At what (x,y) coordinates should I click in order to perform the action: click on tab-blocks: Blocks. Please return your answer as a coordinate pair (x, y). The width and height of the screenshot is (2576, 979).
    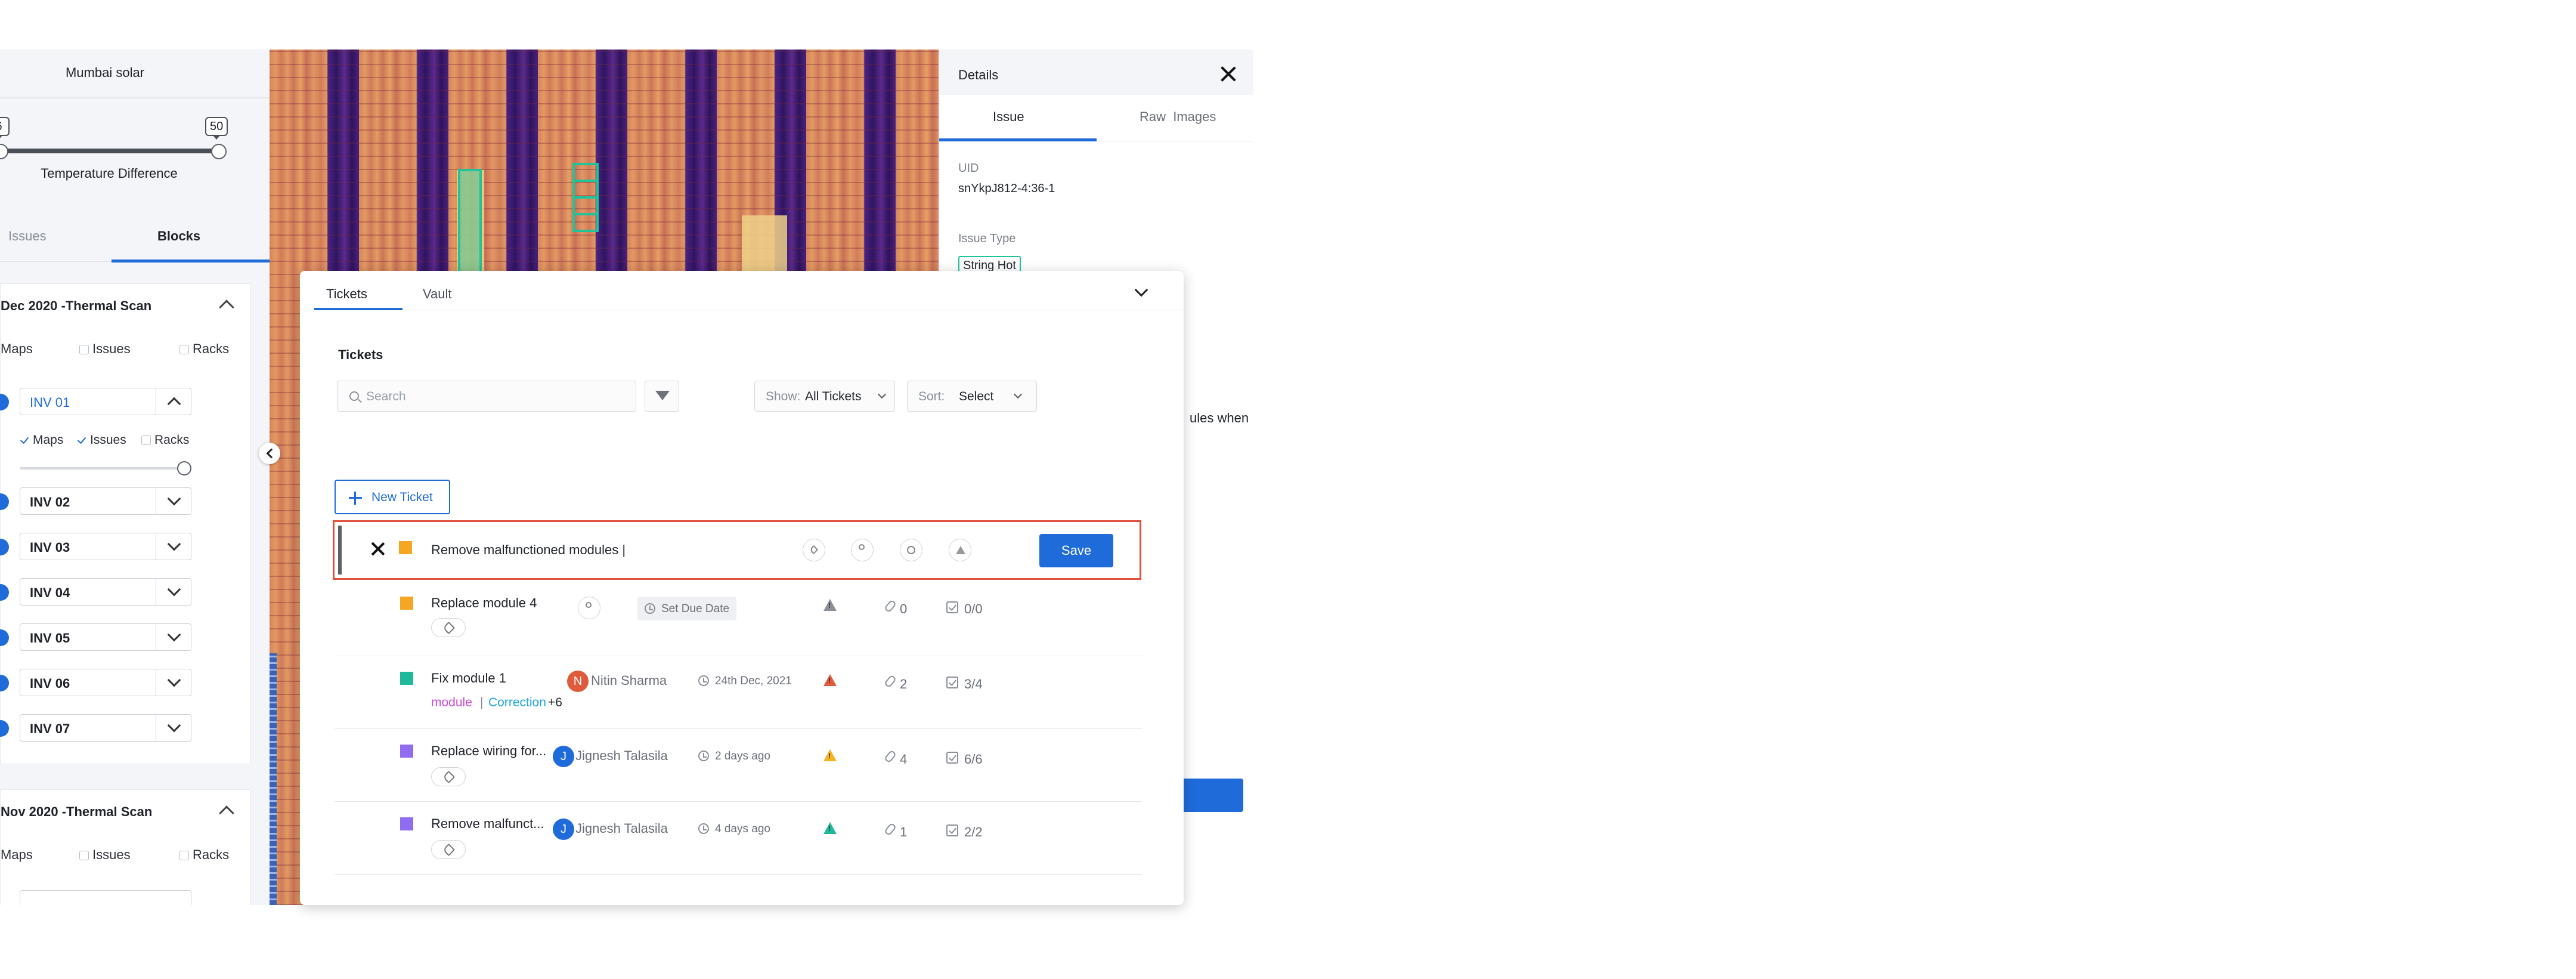
    Looking at the image, I should click on (179, 236).